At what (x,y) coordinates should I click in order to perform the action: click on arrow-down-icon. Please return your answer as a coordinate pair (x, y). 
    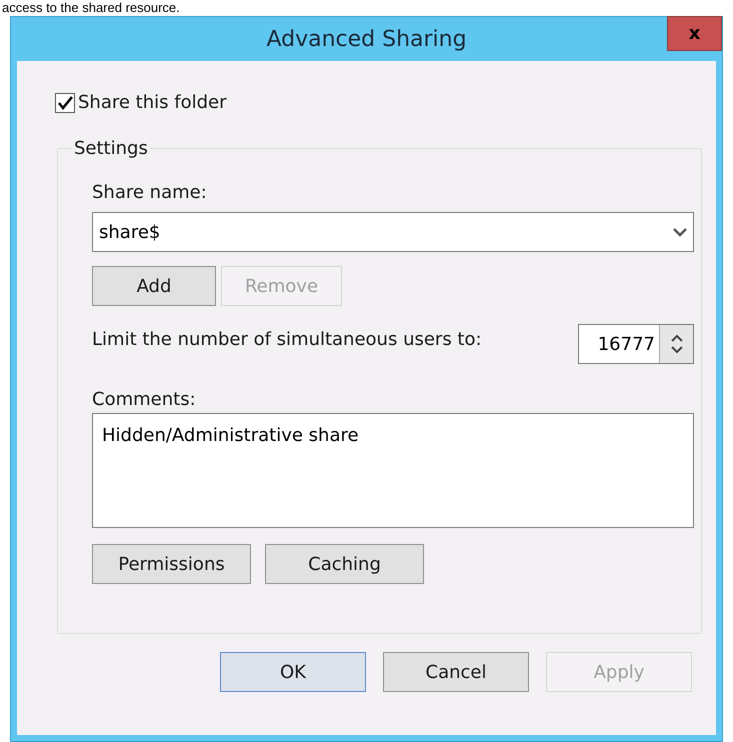
    Looking at the image, I should click on (676, 350).